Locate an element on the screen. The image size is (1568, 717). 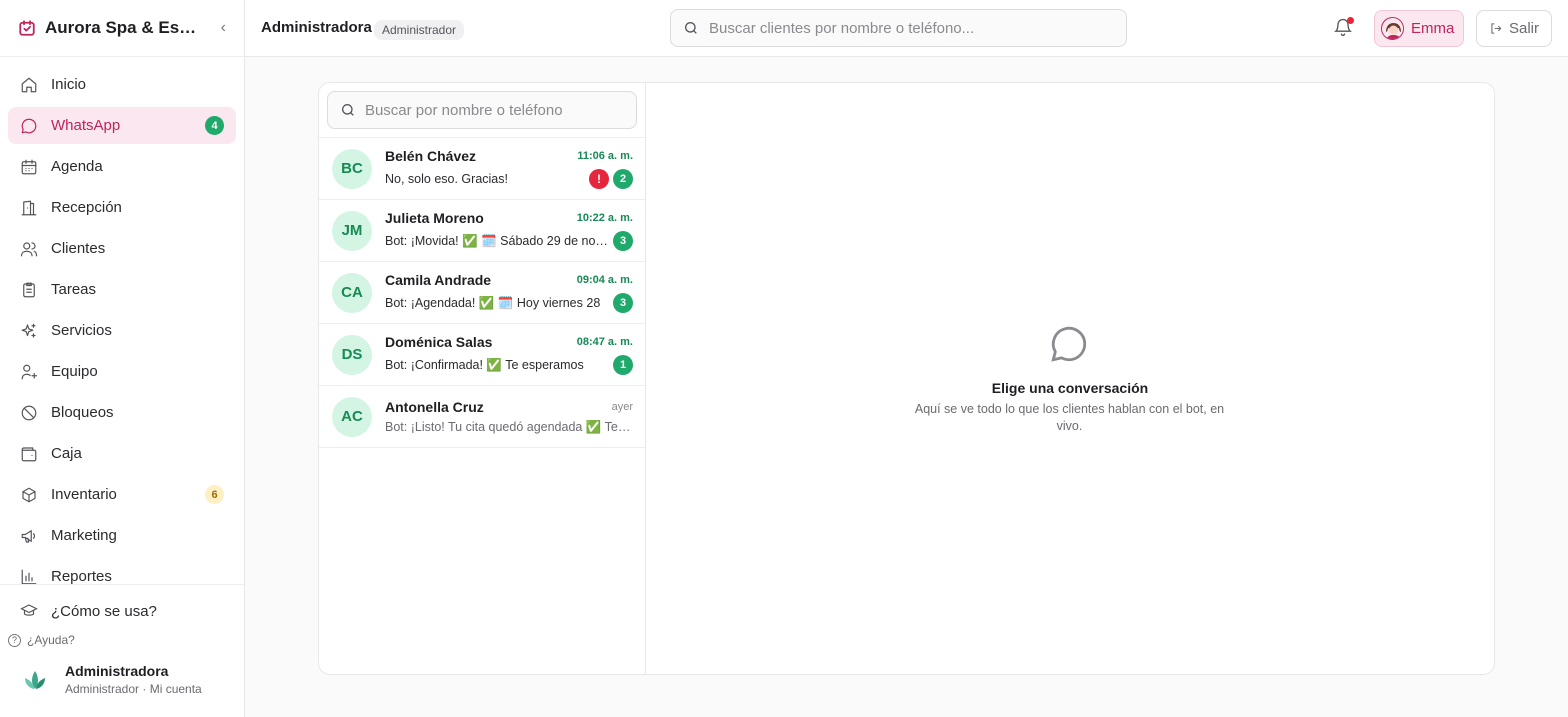
sidebar-item-label: Caja is located at coordinates (66, 453).